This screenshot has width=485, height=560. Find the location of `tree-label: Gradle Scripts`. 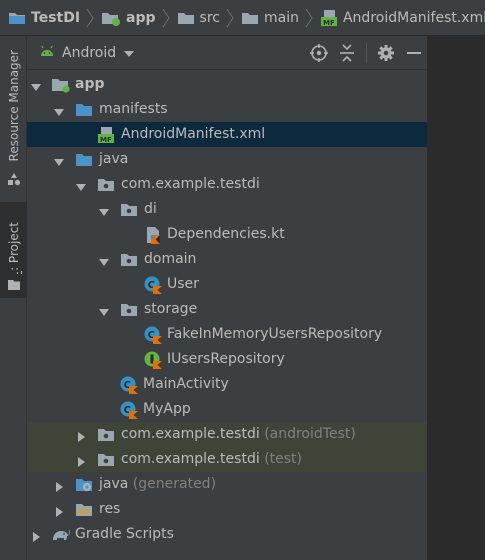

tree-label: Gradle Scripts is located at coordinates (124, 534).